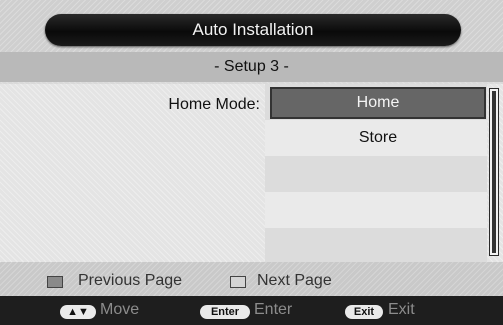 The height and width of the screenshot is (325, 503). I want to click on title-pill: Auto Installation, so click(253, 30).